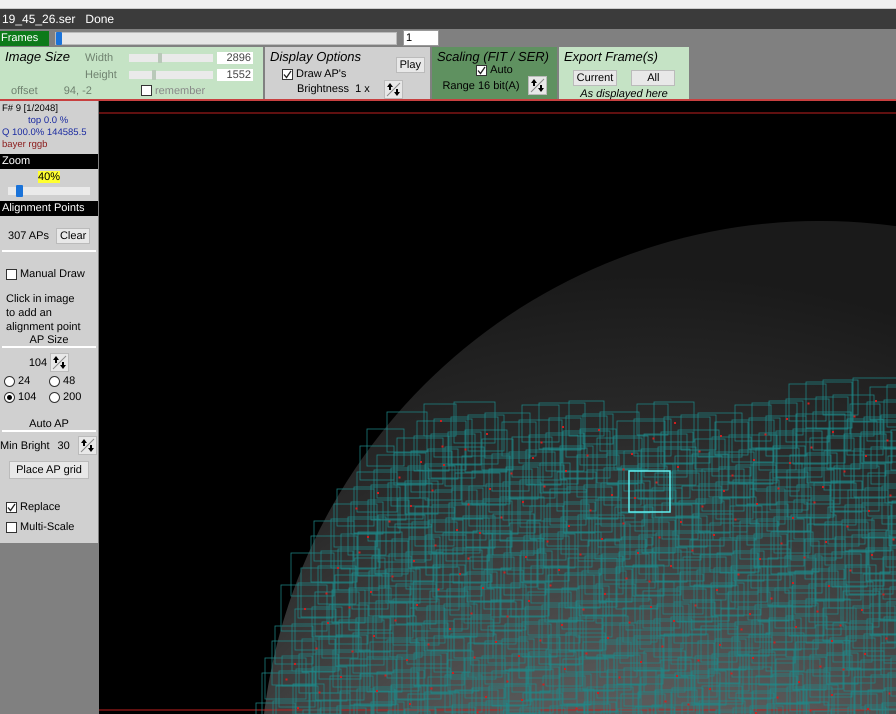  What do you see at coordinates (47, 527) in the screenshot?
I see `checkbox-label: Multi-Scale` at bounding box center [47, 527].